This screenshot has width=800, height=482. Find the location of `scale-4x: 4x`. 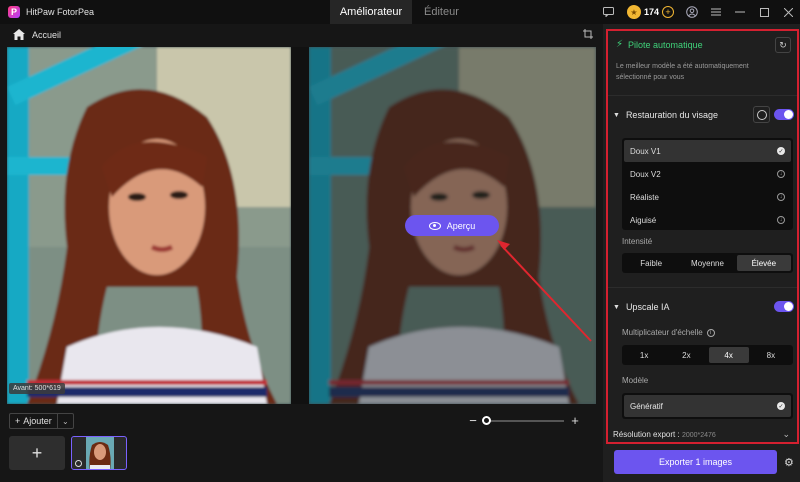

scale-4x: 4x is located at coordinates (728, 355).